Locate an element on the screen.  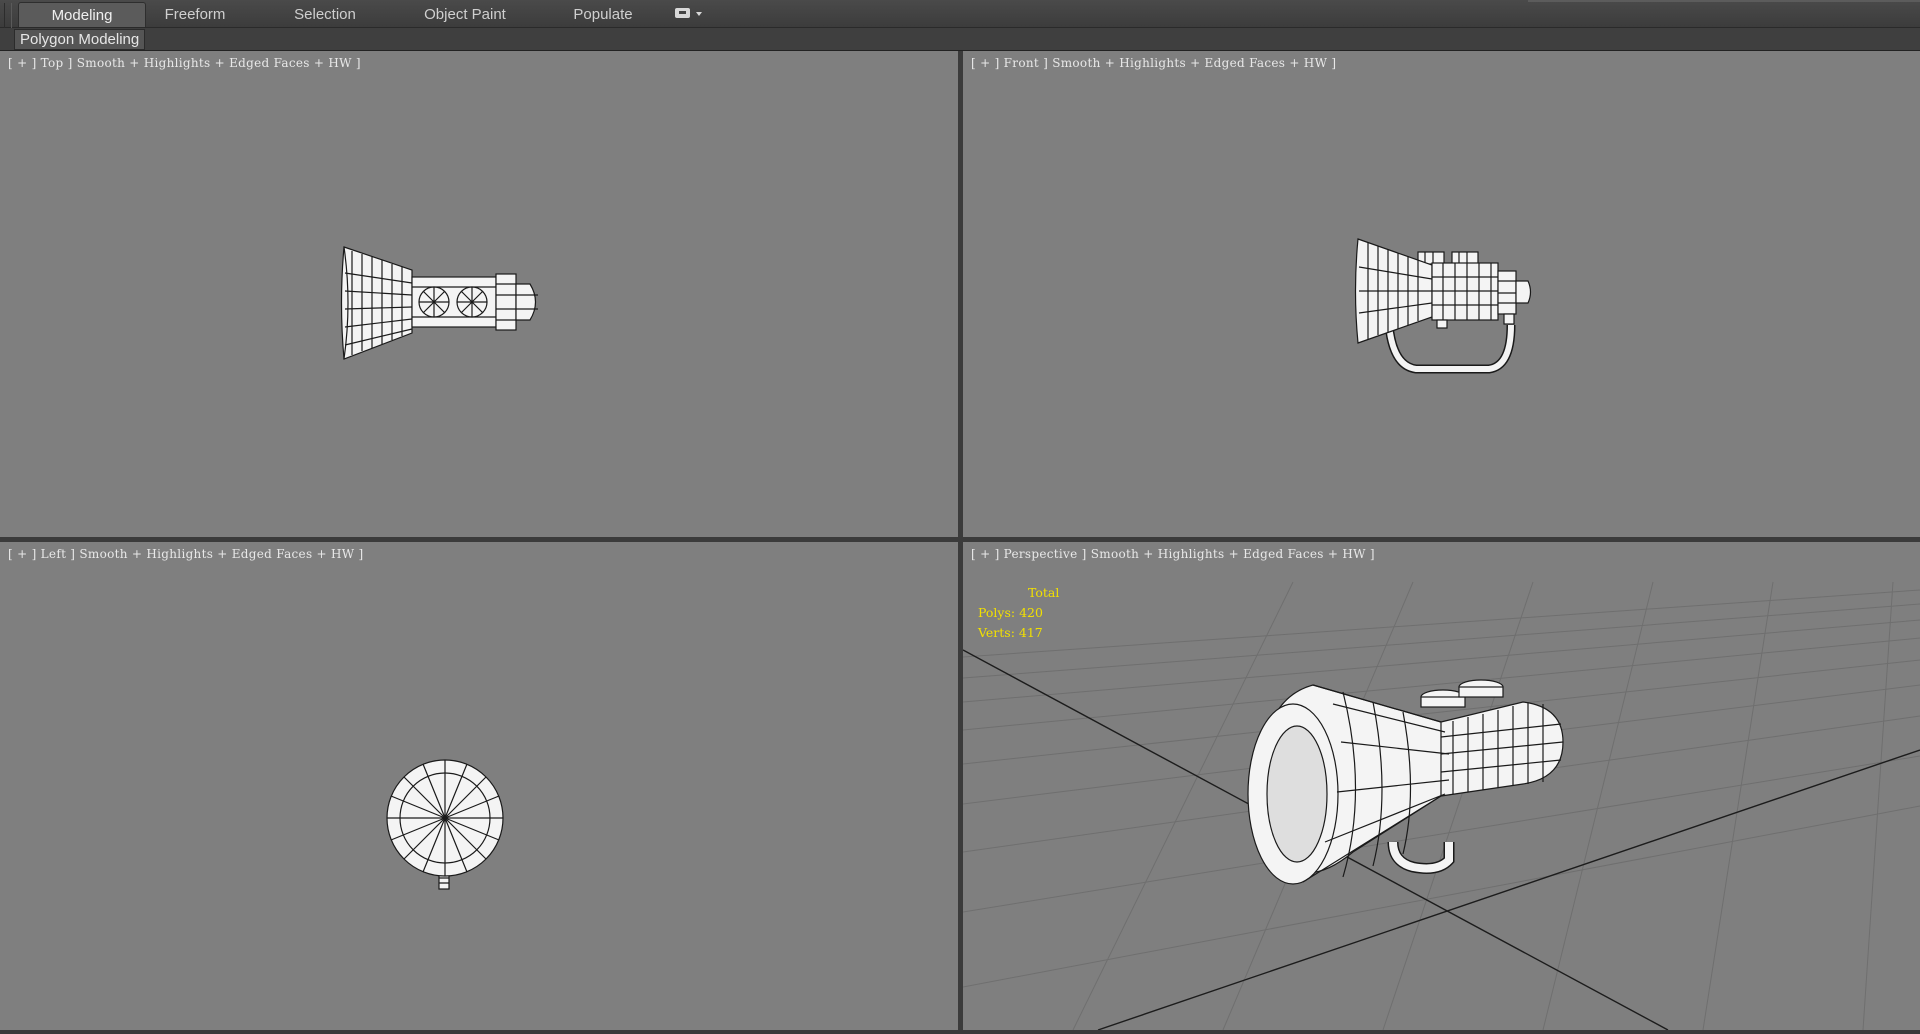
viewport-divider-horizontal is located at coordinates (960, 539).